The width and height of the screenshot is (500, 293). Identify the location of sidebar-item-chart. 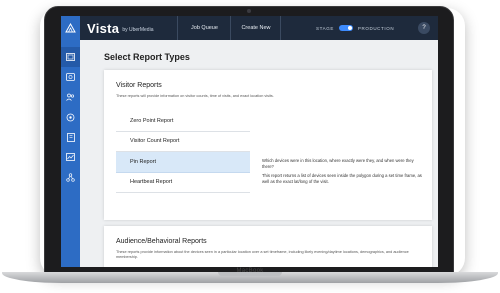
(70, 157).